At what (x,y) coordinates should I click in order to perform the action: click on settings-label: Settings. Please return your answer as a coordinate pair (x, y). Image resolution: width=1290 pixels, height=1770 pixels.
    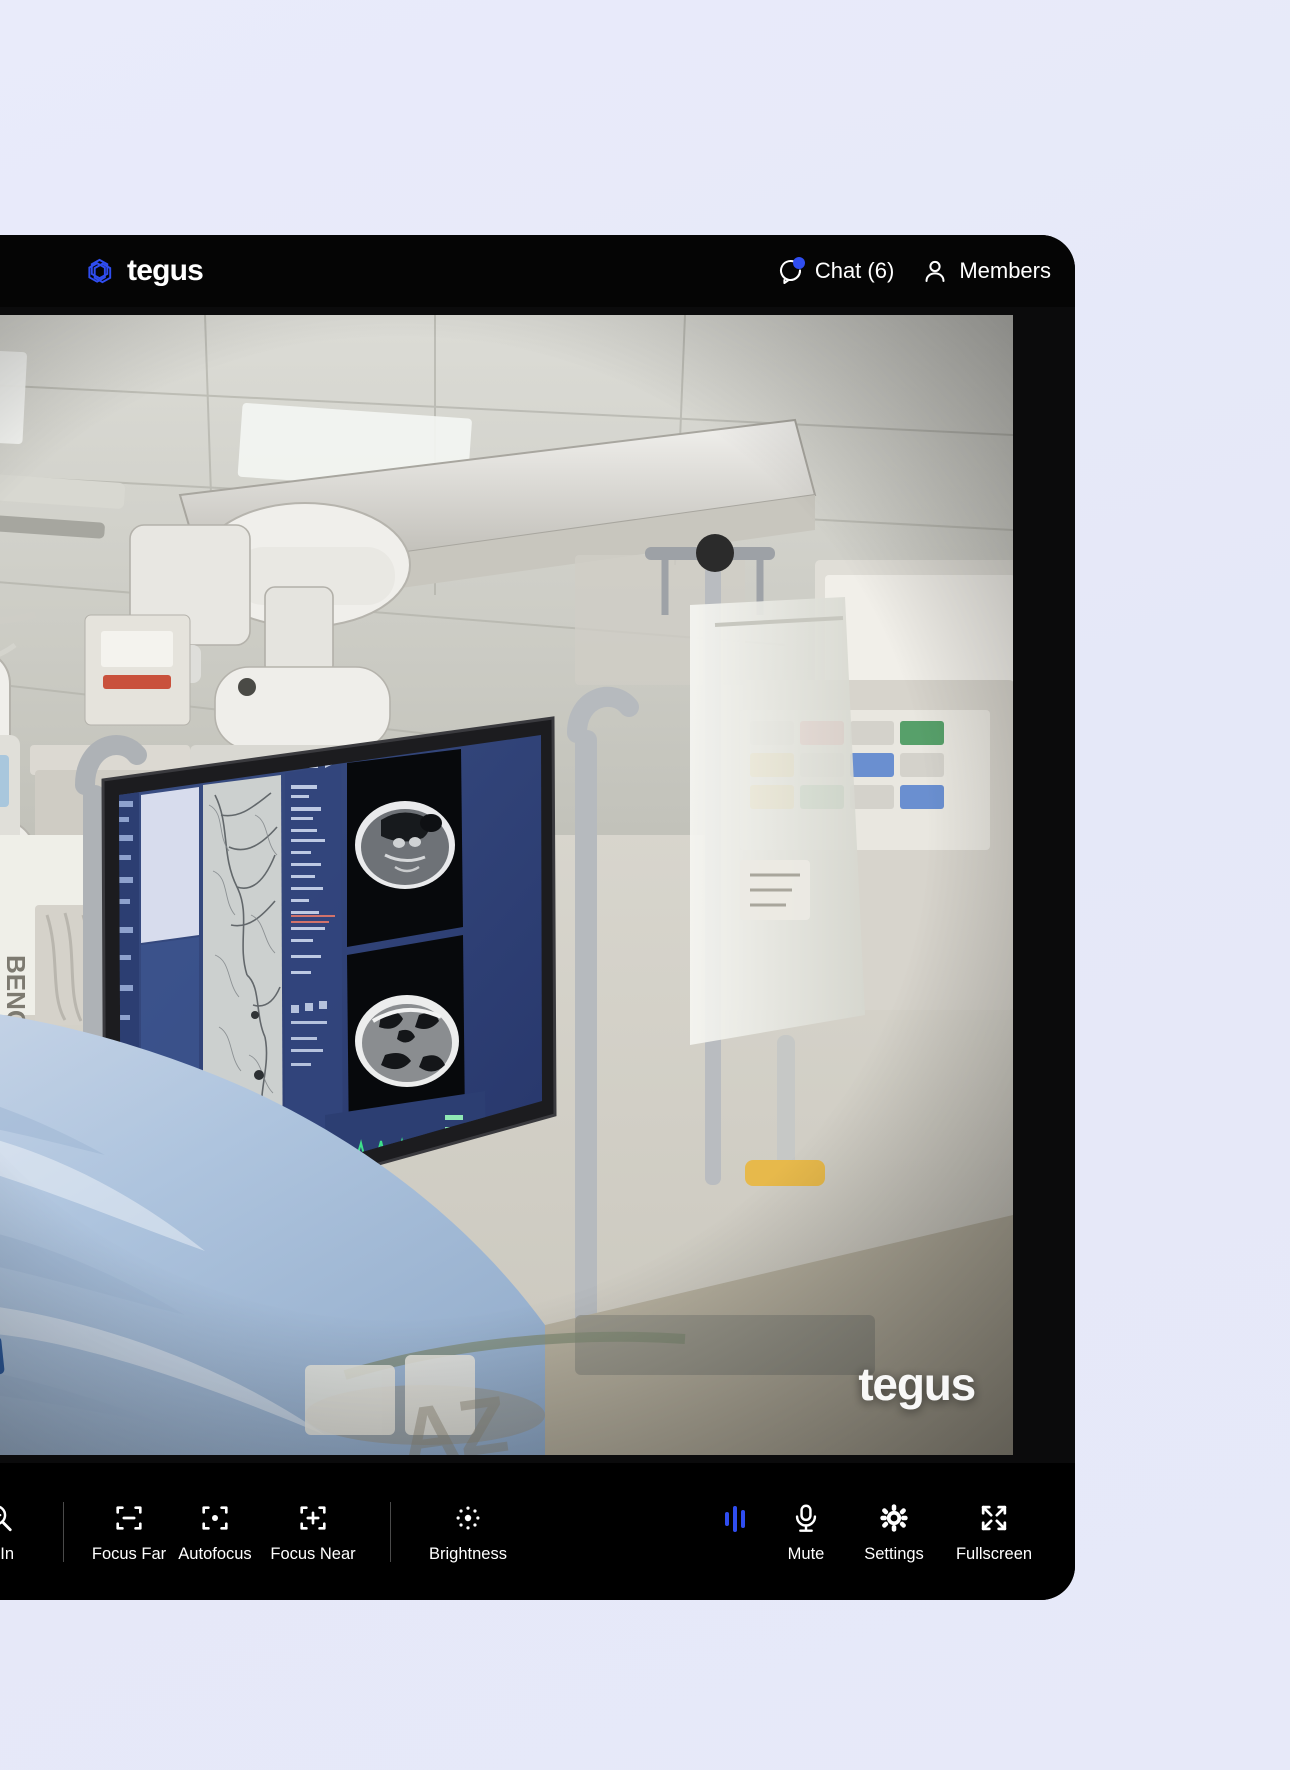
    Looking at the image, I should click on (894, 1553).